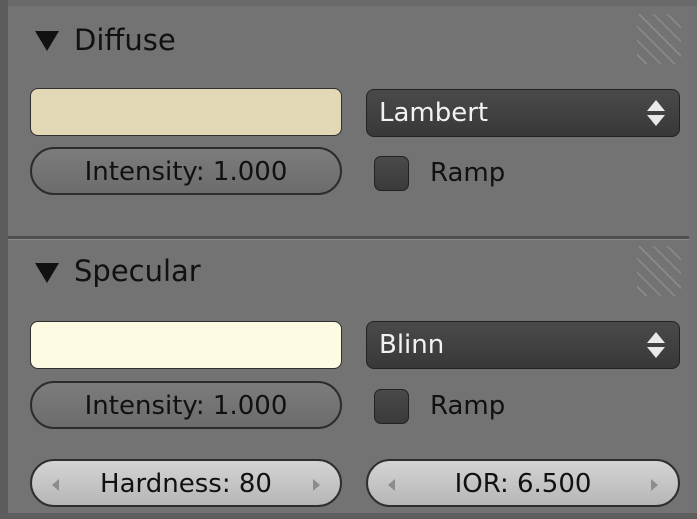  I want to click on specular-intensity-label: Intensity: 1.000, so click(186, 406).